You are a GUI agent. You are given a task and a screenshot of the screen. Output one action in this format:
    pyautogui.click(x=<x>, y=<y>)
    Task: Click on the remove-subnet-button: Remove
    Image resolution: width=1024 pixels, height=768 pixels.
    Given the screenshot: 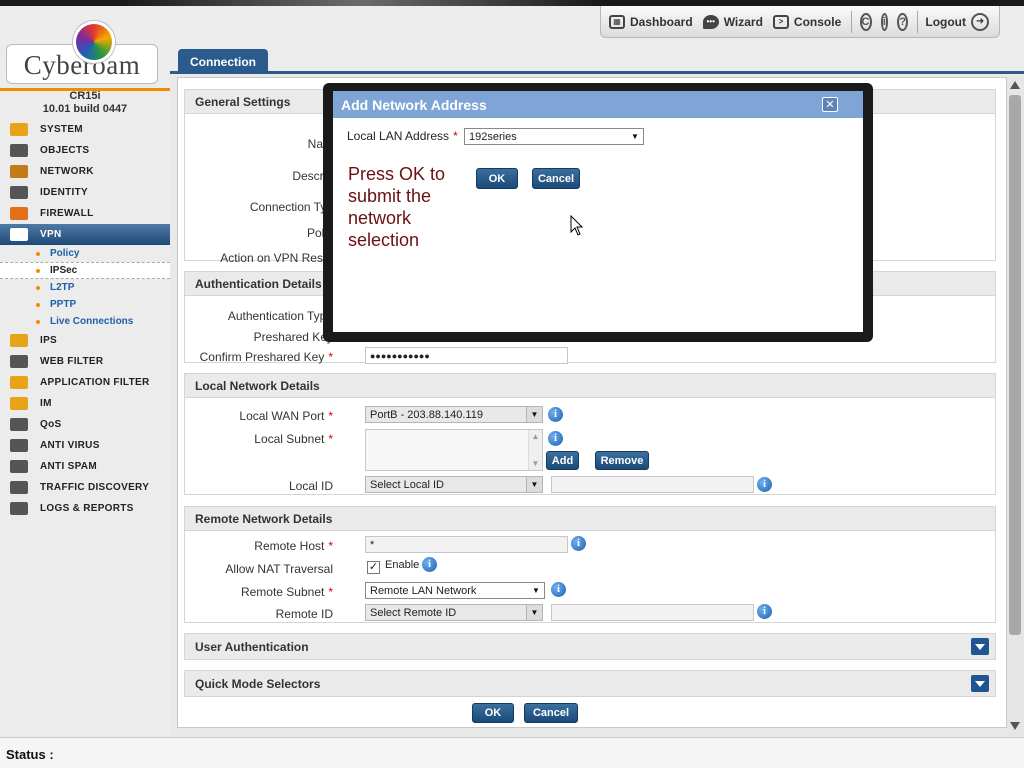 What is the action you would take?
    pyautogui.click(x=622, y=460)
    